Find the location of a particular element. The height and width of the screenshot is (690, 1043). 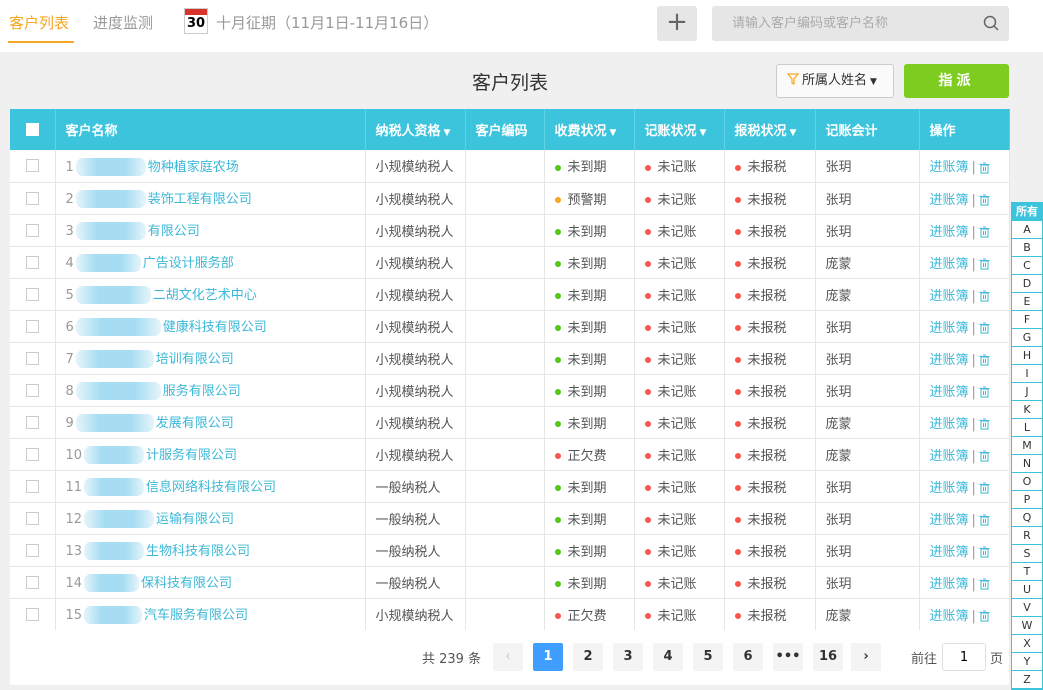

customer-name-cell: 2 装饰工程有限公司 is located at coordinates (210, 198).